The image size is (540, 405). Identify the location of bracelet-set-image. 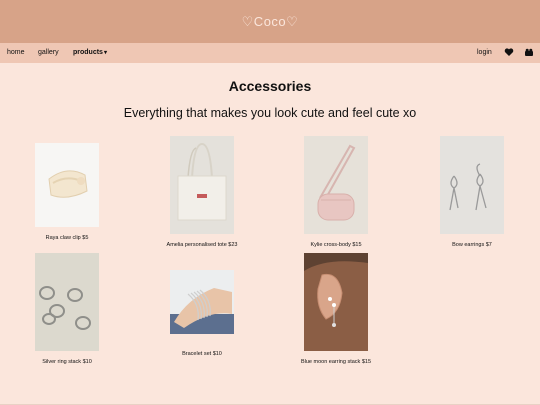
(202, 302).